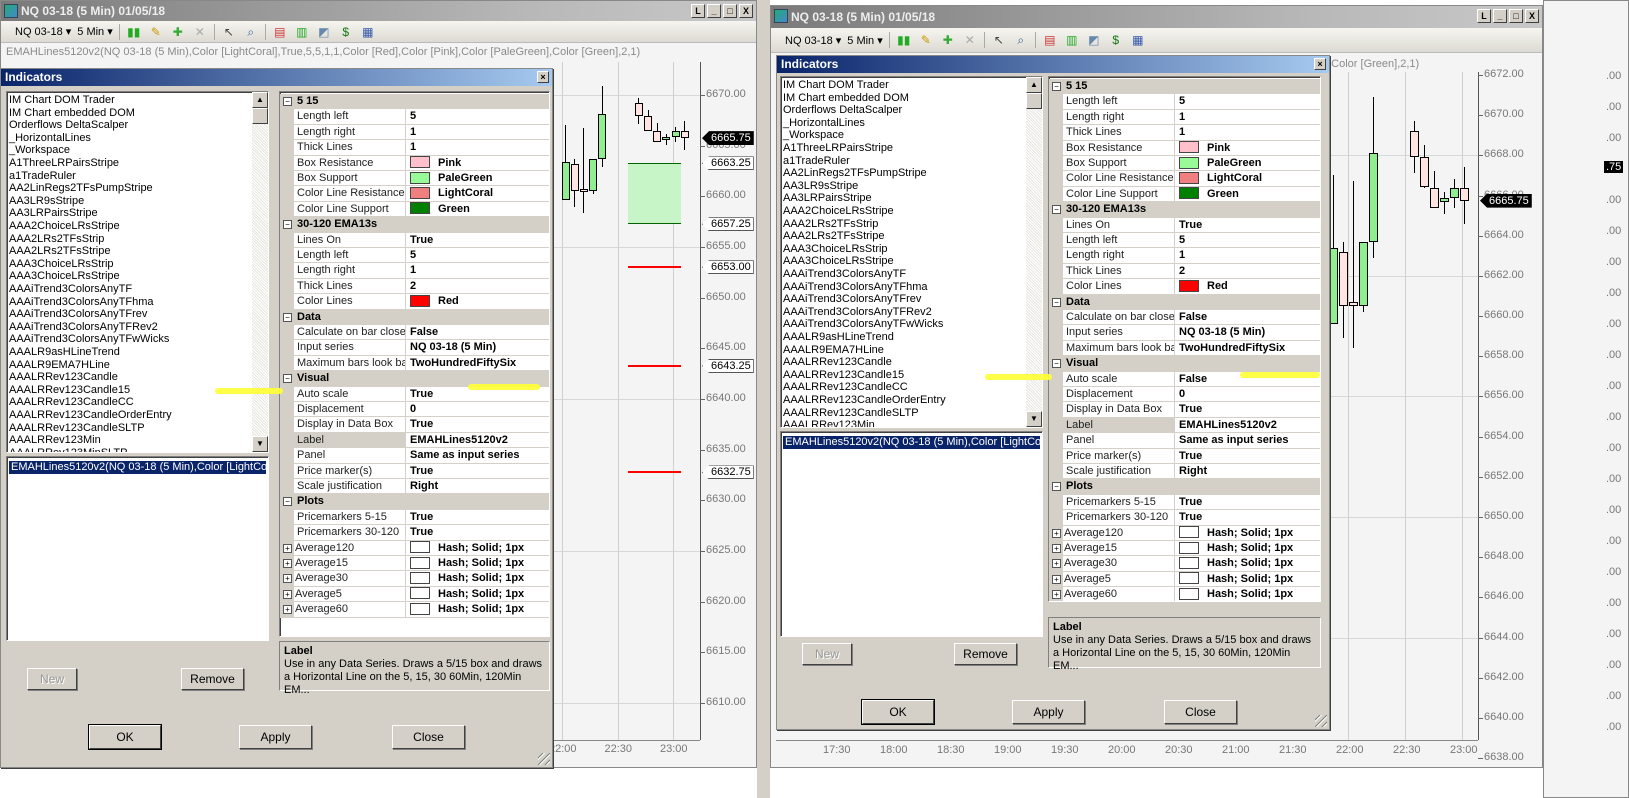 This screenshot has height=798, width=1629. What do you see at coordinates (414, 502) in the screenshot?
I see `property-group-header: − Plots` at bounding box center [414, 502].